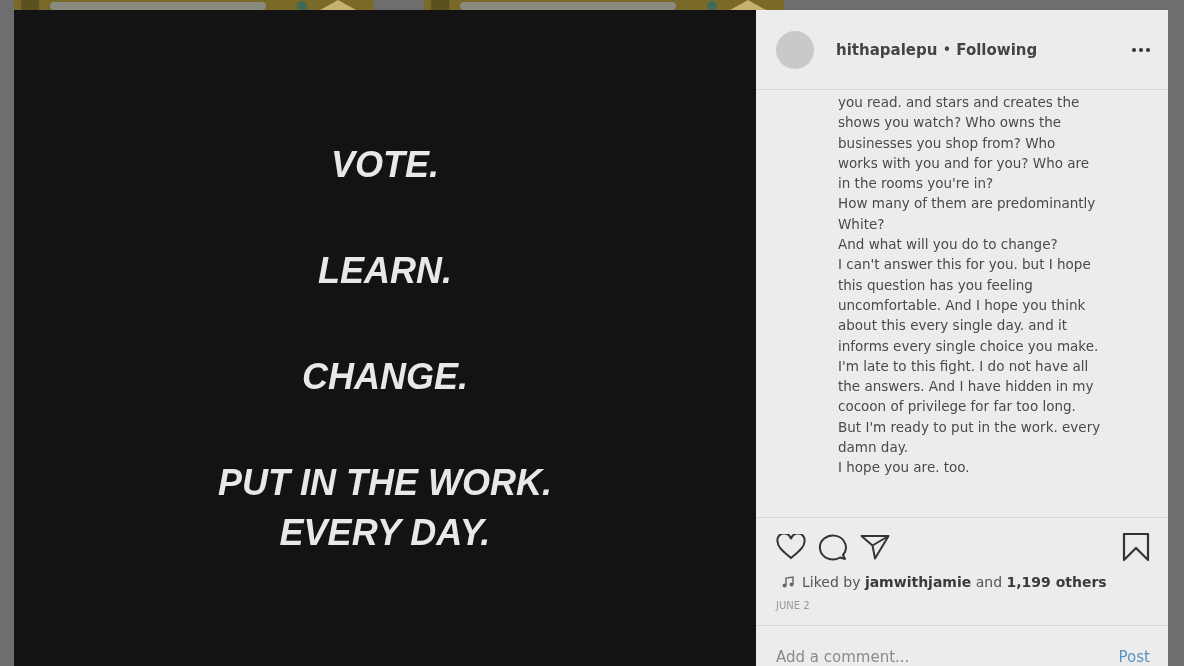  What do you see at coordinates (788, 582) in the screenshot?
I see `music-note-icon` at bounding box center [788, 582].